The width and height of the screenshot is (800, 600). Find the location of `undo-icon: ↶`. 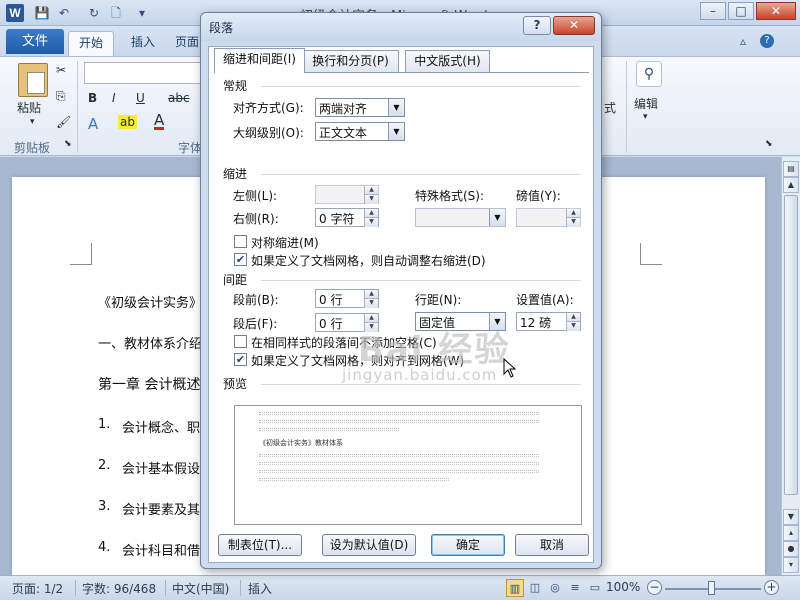

undo-icon: ↶ is located at coordinates (64, 13).